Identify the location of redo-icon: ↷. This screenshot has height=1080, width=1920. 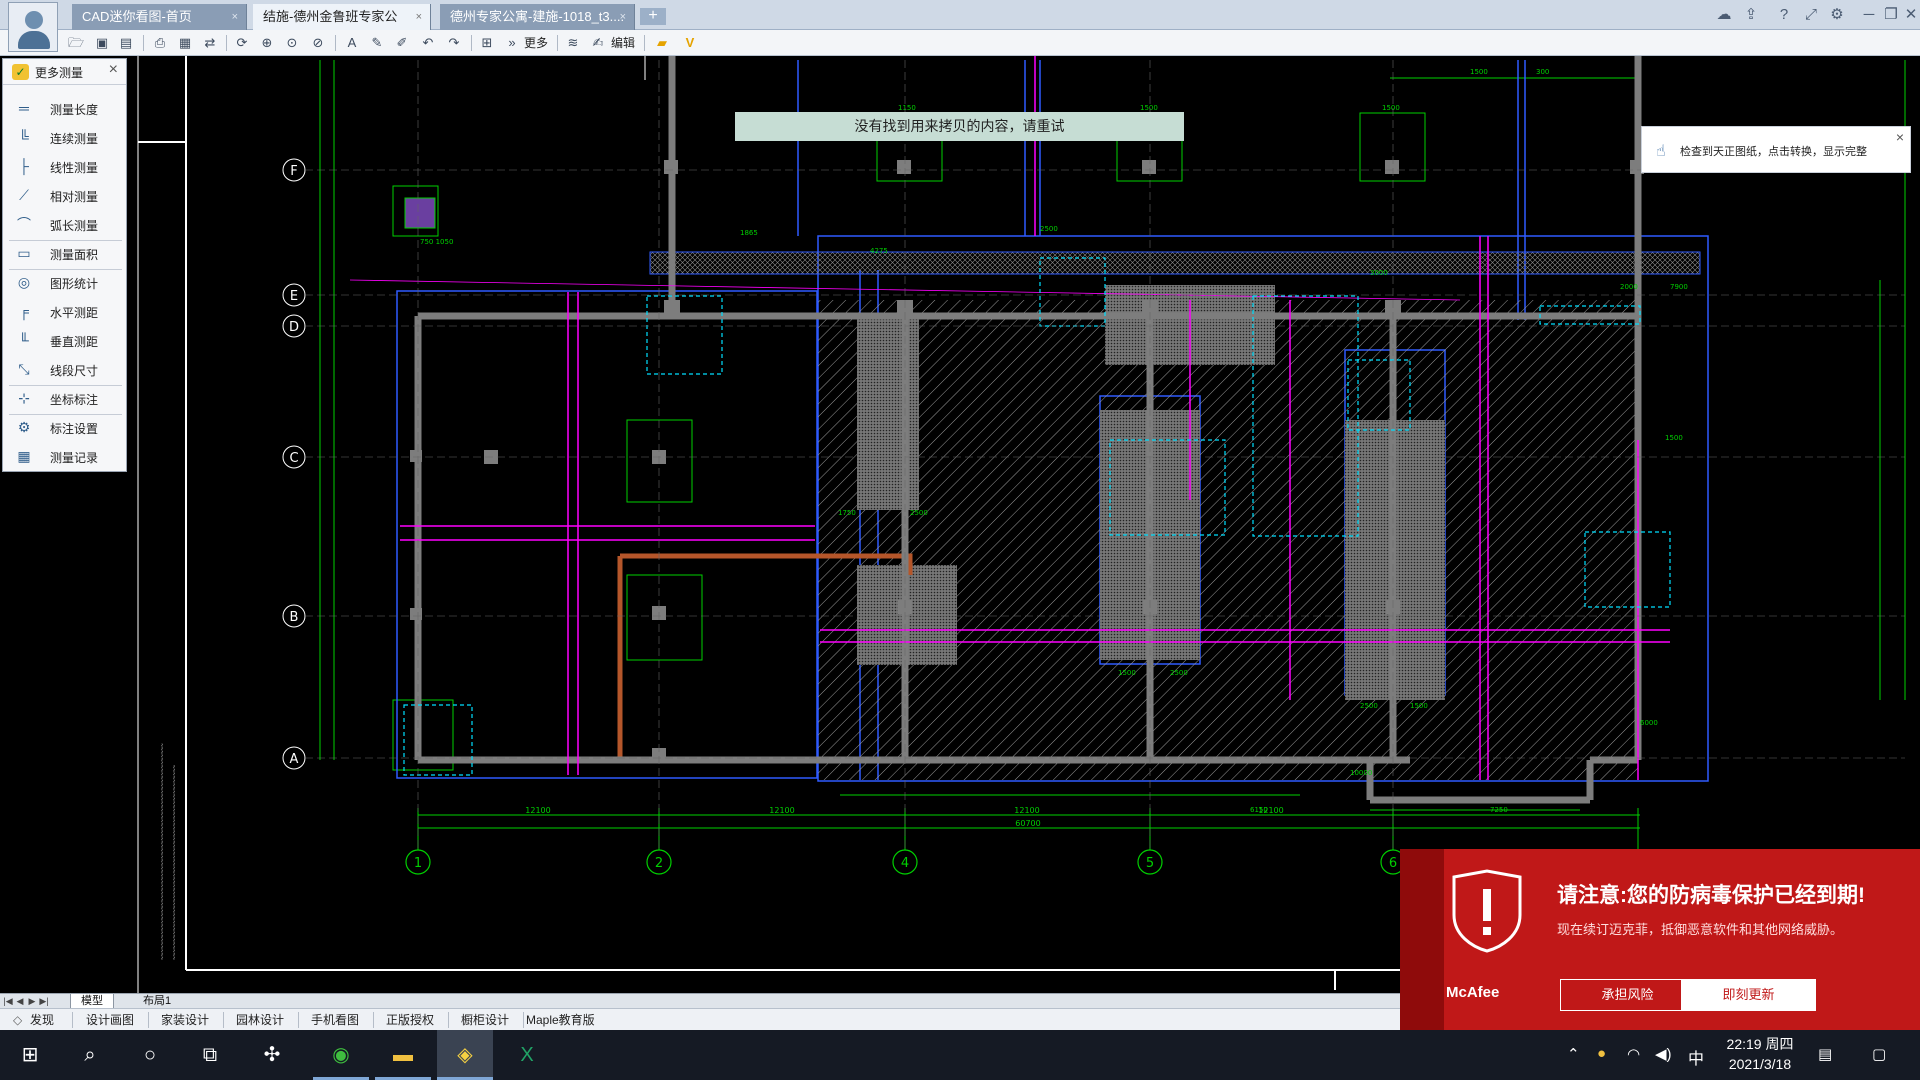
(454, 43).